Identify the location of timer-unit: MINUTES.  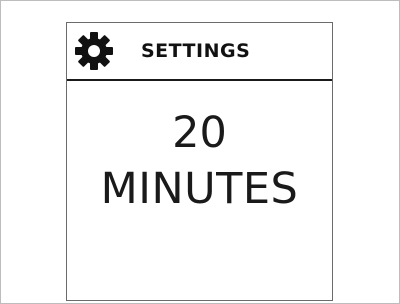
(199, 189).